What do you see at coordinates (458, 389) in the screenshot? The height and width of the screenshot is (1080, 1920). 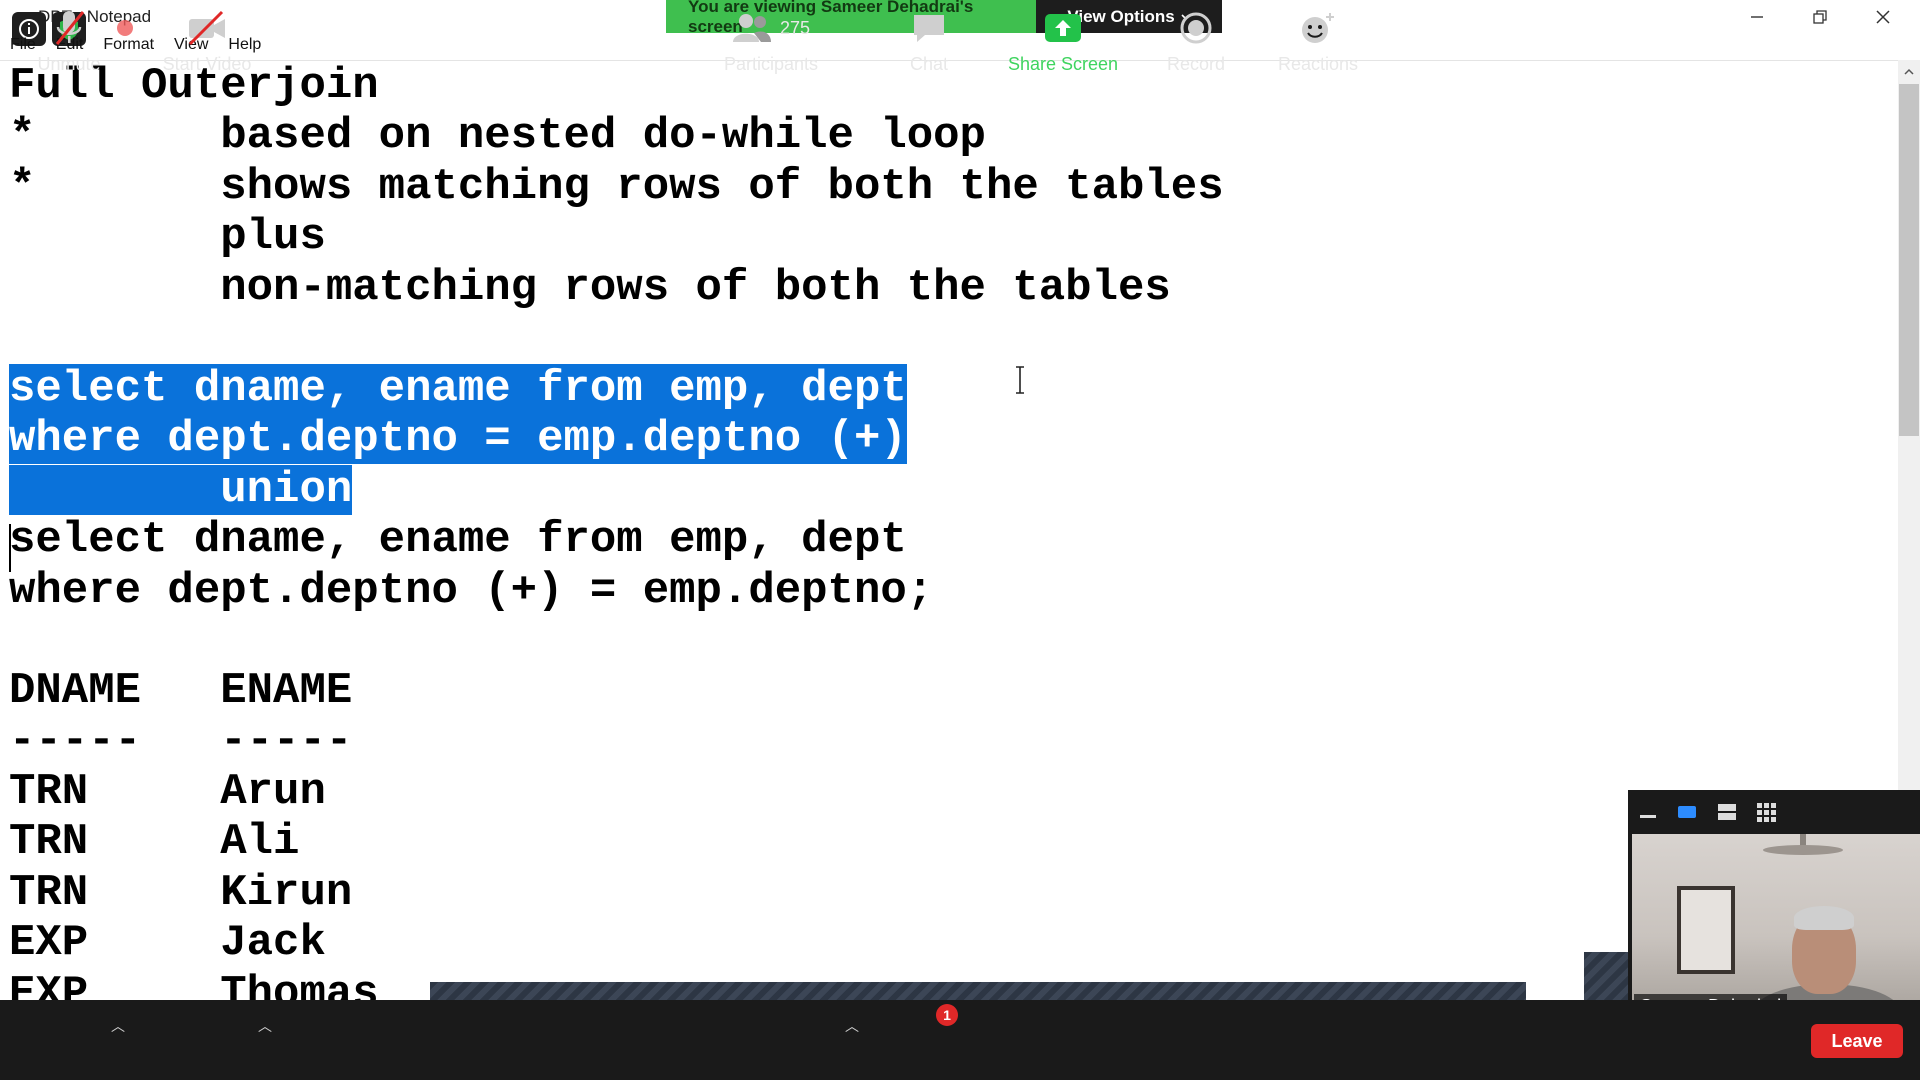 I see `editor-line-selected: select dname, ename from emp, dept` at bounding box center [458, 389].